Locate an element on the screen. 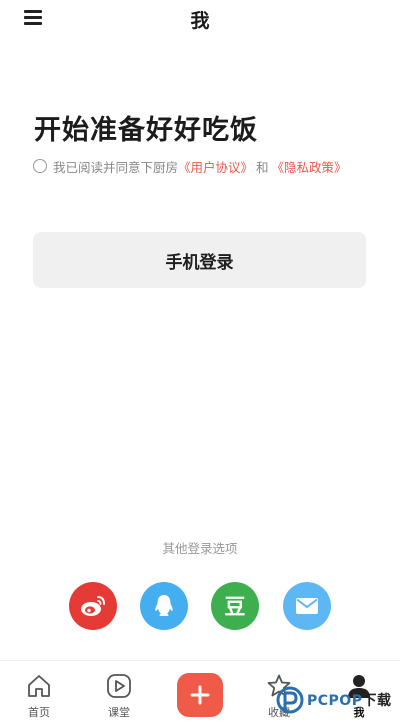 This screenshot has width=400, height=721. other-login-title: 其他登录选项 is located at coordinates (200, 548).